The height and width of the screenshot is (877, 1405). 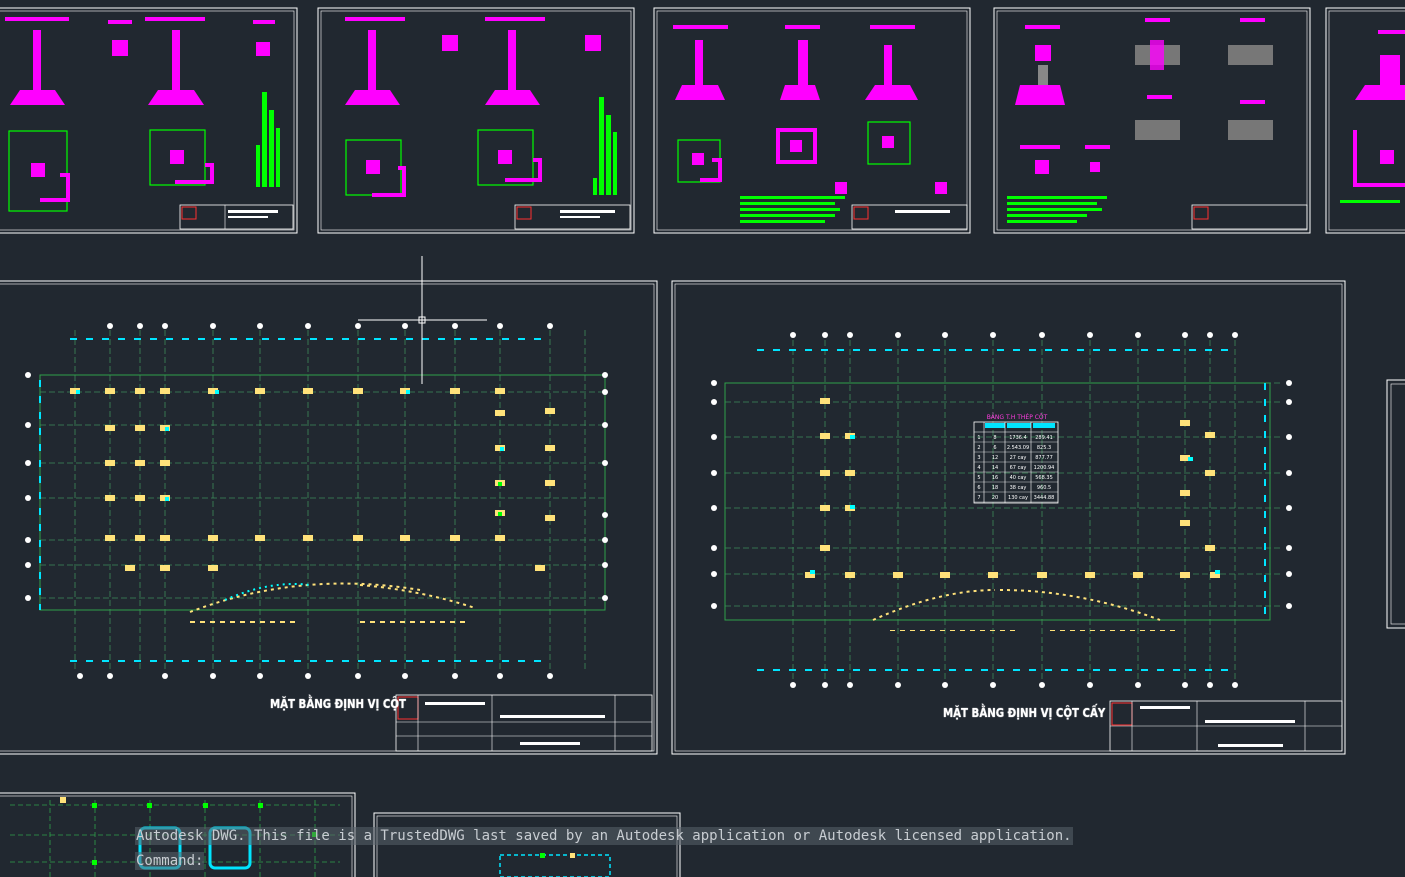 I want to click on steel-table-cell: 20, so click(x=995, y=498).